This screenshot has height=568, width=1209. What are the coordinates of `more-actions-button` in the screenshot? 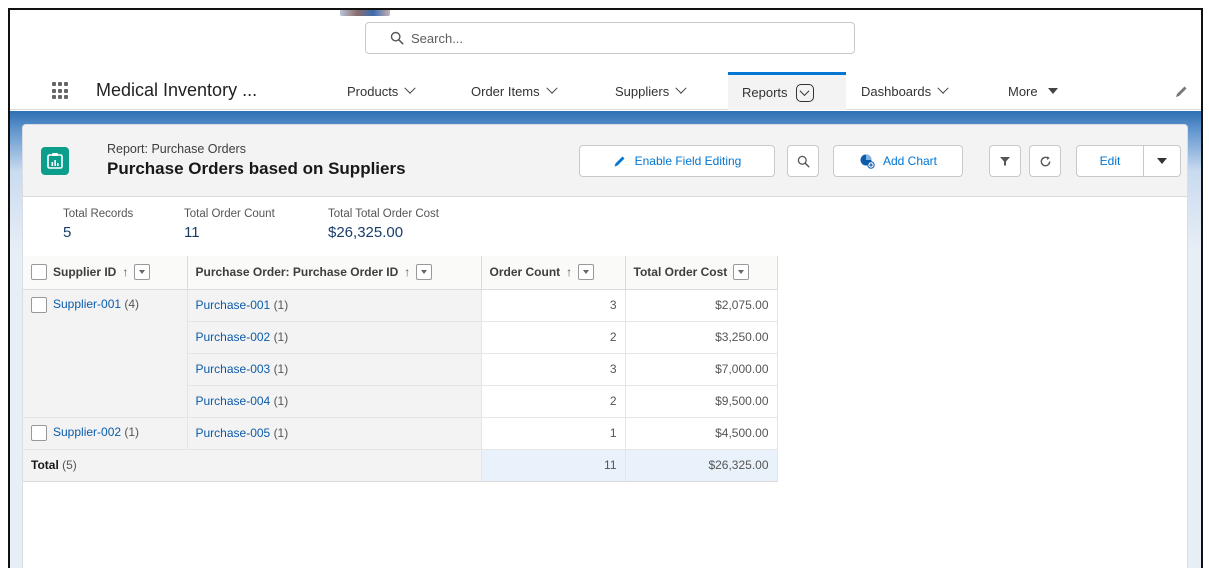 It's located at (1162, 161).